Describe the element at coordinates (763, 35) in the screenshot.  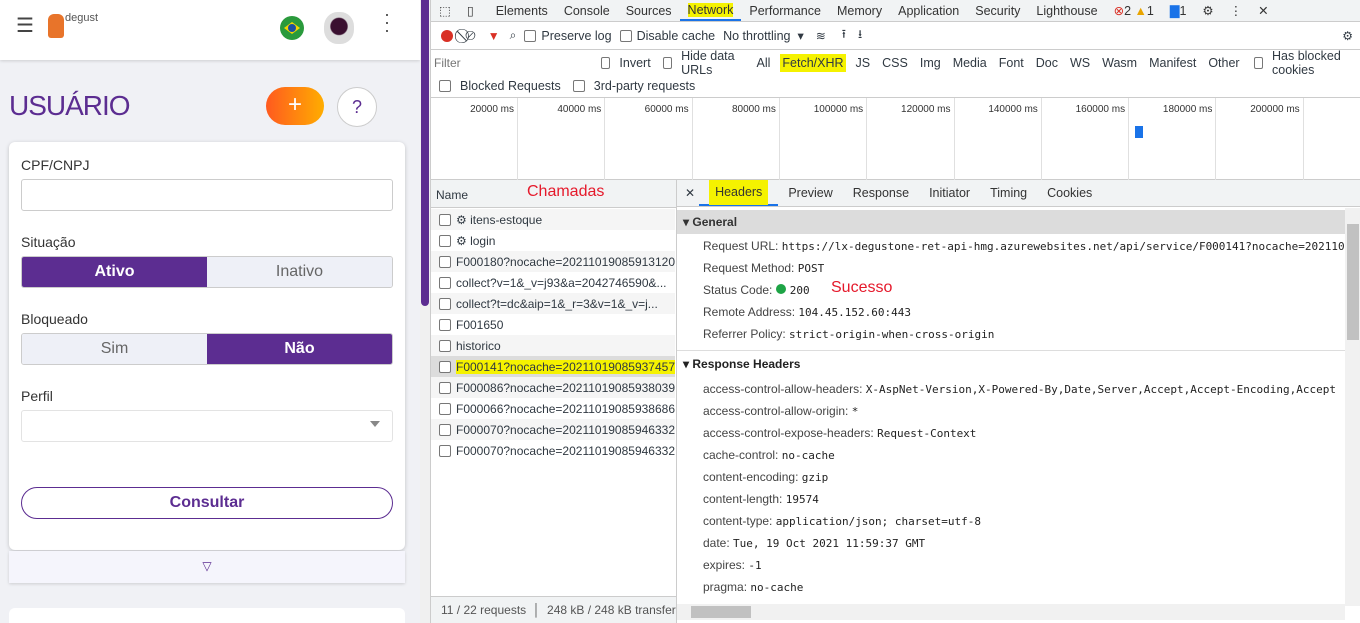
I see `throttling-select: No throttling ▾` at that location.